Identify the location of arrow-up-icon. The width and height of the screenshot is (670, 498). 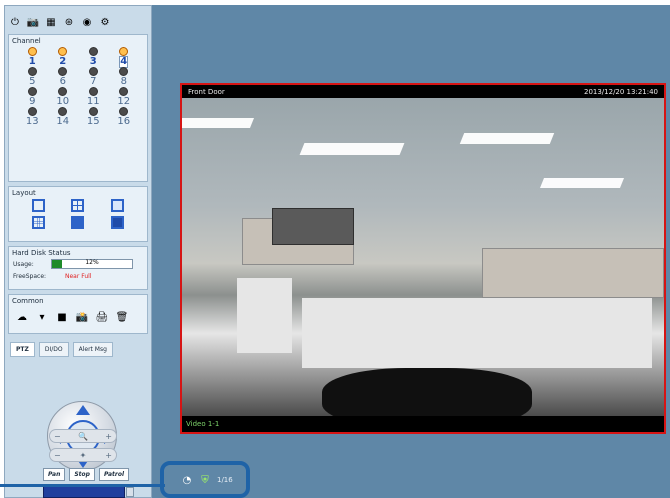
(83, 410).